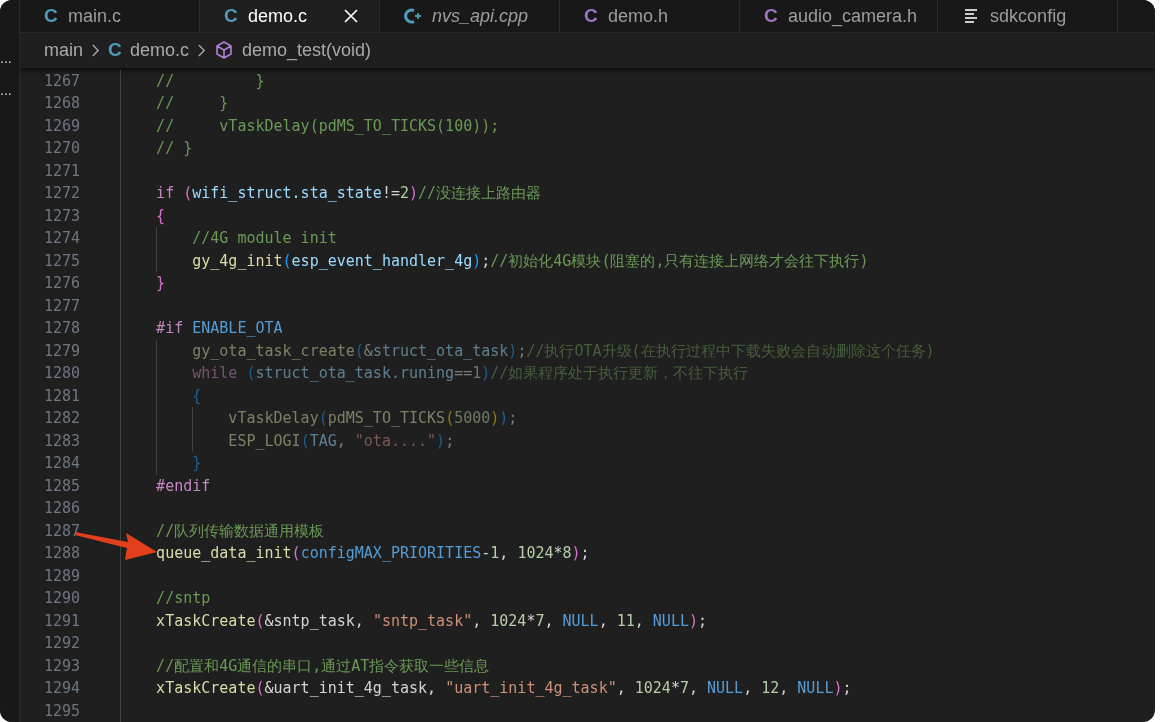  I want to click on code-line: xTaskCreate(&uart_init_4g_task, "uart_init_4g_task", 1024*7, NULL, 12, NULL);, so click(503, 688).